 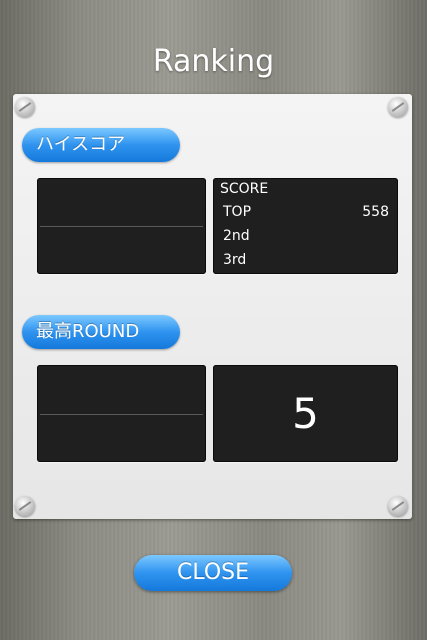 I want to click on best-round-value: 5, so click(x=305, y=413).